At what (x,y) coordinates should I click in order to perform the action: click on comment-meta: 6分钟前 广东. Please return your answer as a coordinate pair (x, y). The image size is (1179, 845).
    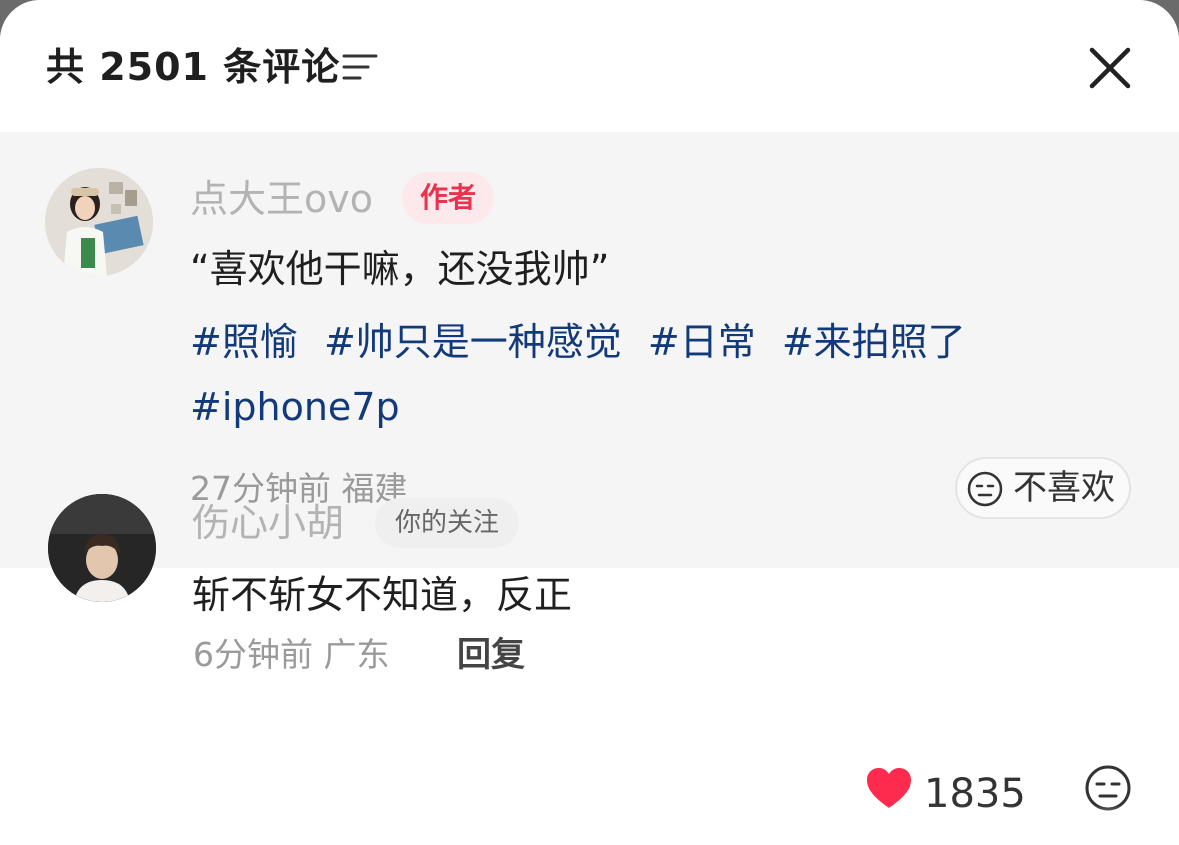
    Looking at the image, I should click on (291, 655).